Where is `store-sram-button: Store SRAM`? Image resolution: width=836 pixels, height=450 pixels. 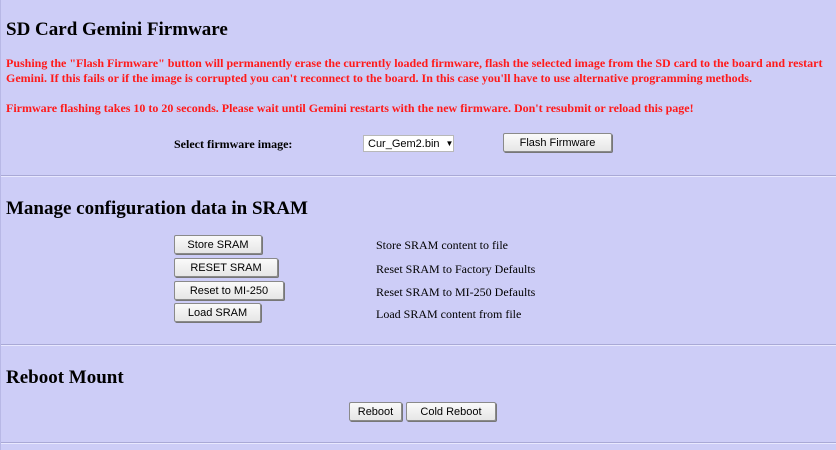 store-sram-button: Store SRAM is located at coordinates (218, 244).